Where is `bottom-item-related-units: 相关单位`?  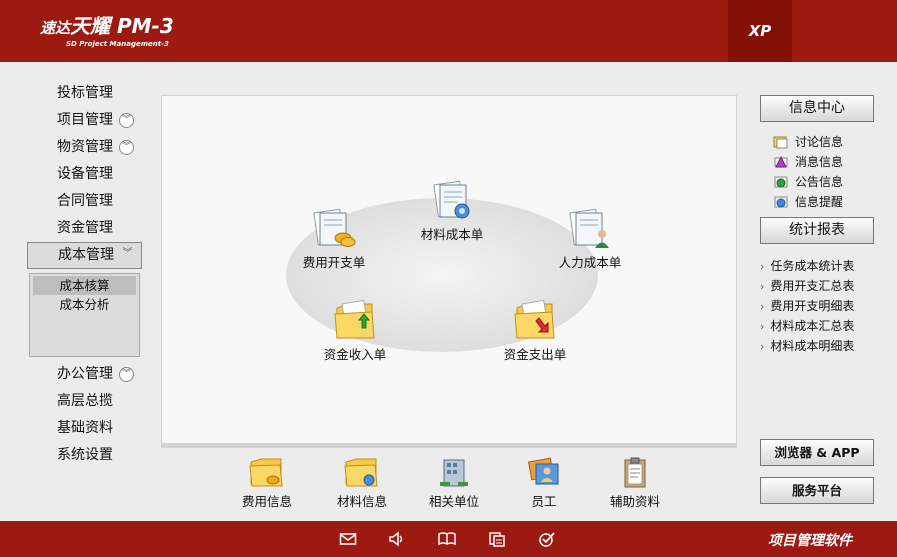 bottom-item-related-units: 相关单位 is located at coordinates (454, 483).